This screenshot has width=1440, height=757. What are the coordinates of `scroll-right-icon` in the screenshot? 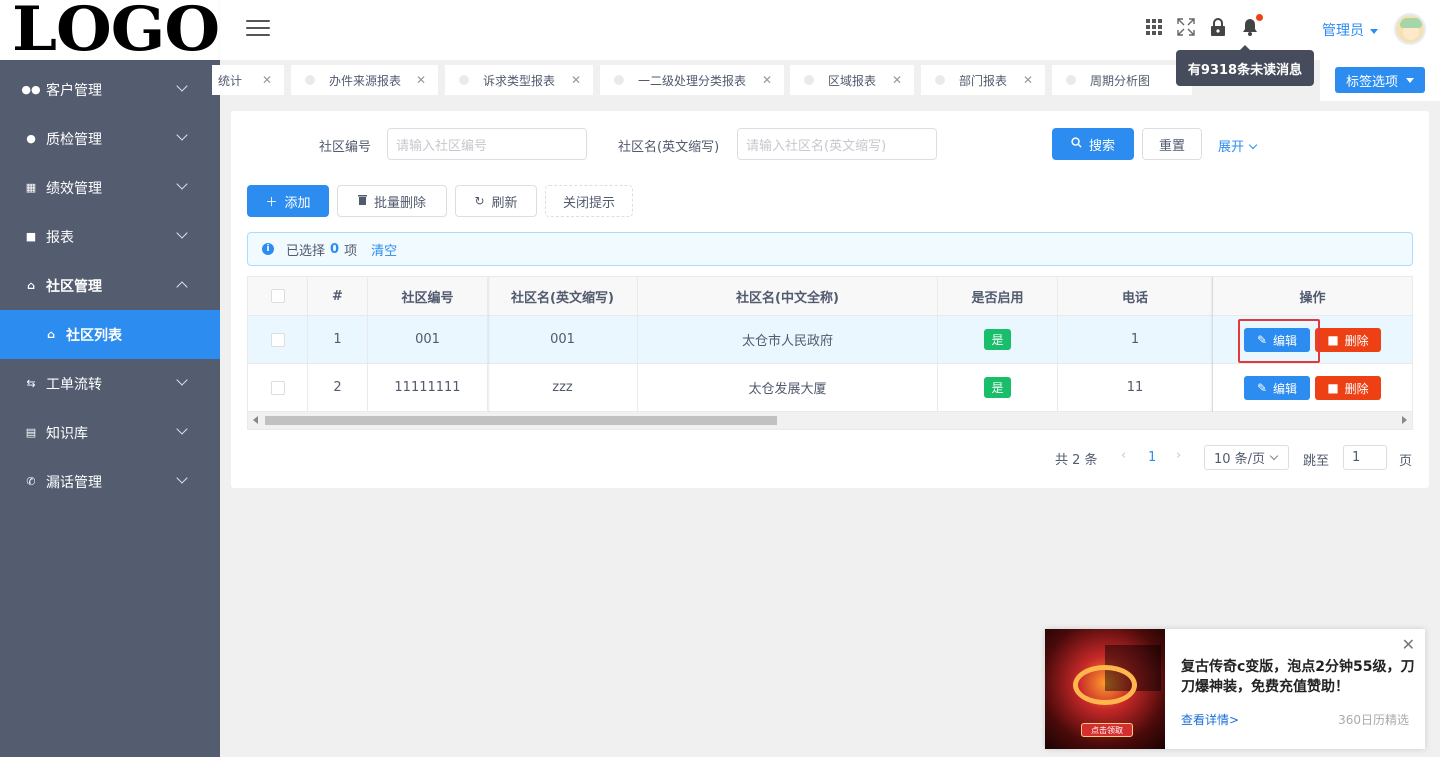 It's located at (1404, 420).